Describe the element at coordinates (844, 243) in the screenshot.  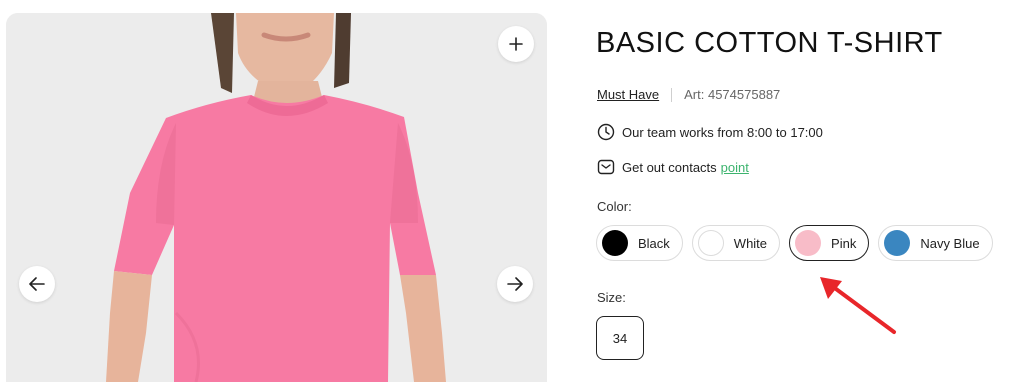
I see `color-option-label: Pink` at that location.